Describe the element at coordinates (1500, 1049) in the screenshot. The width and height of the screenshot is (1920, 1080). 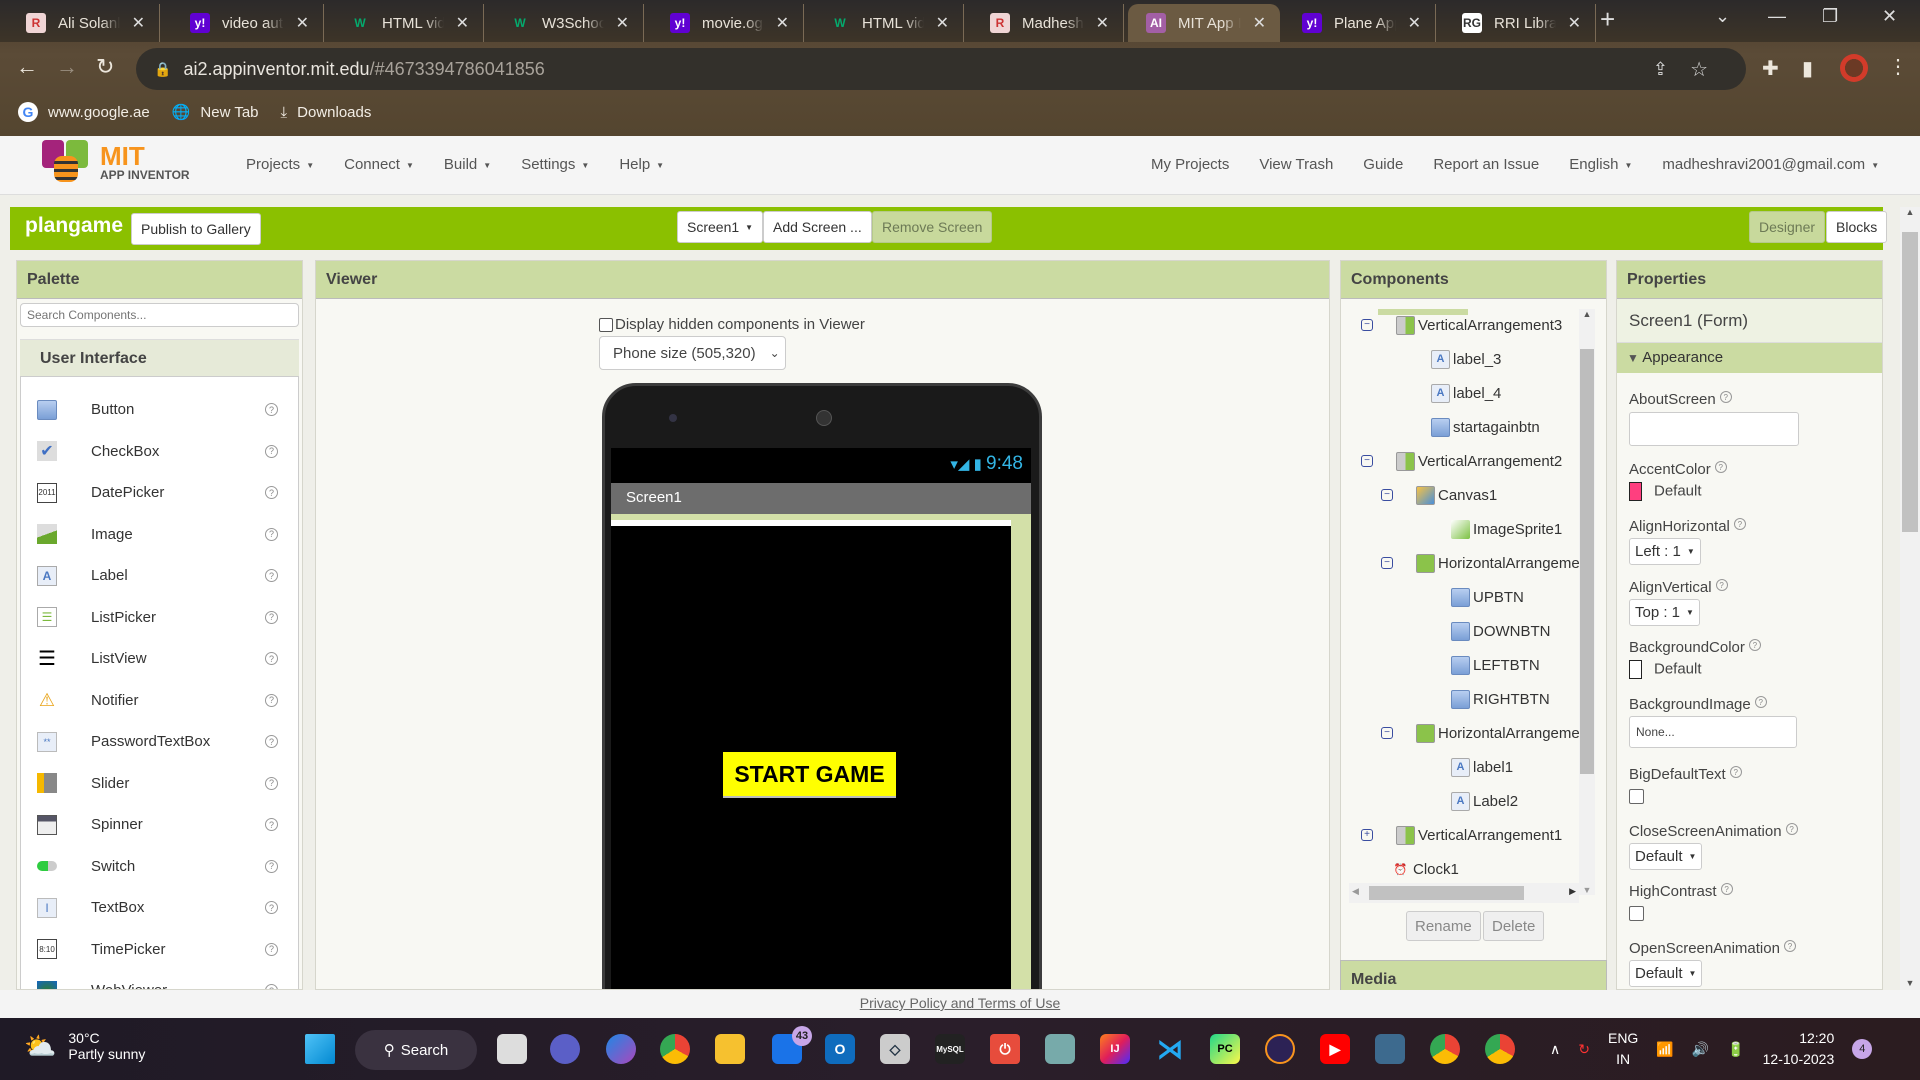
I see `chrome-profile-2-icon` at that location.